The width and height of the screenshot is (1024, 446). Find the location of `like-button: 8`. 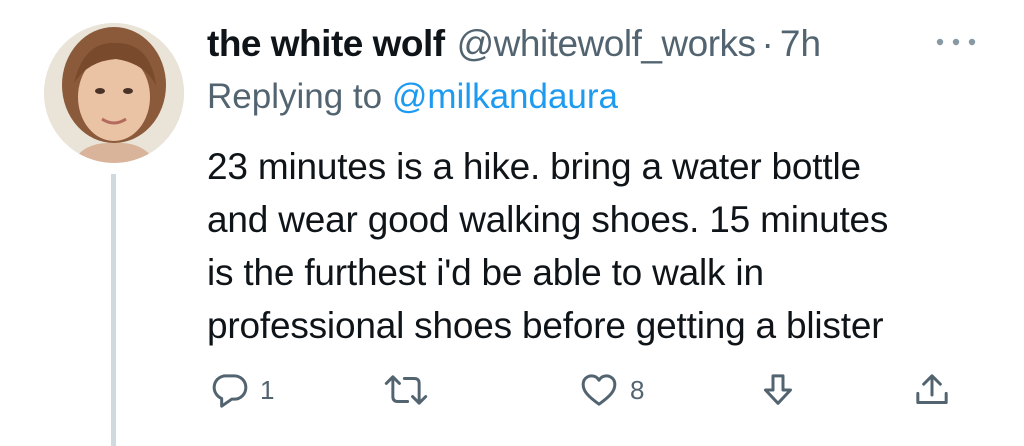

like-button: 8 is located at coordinates (611, 390).